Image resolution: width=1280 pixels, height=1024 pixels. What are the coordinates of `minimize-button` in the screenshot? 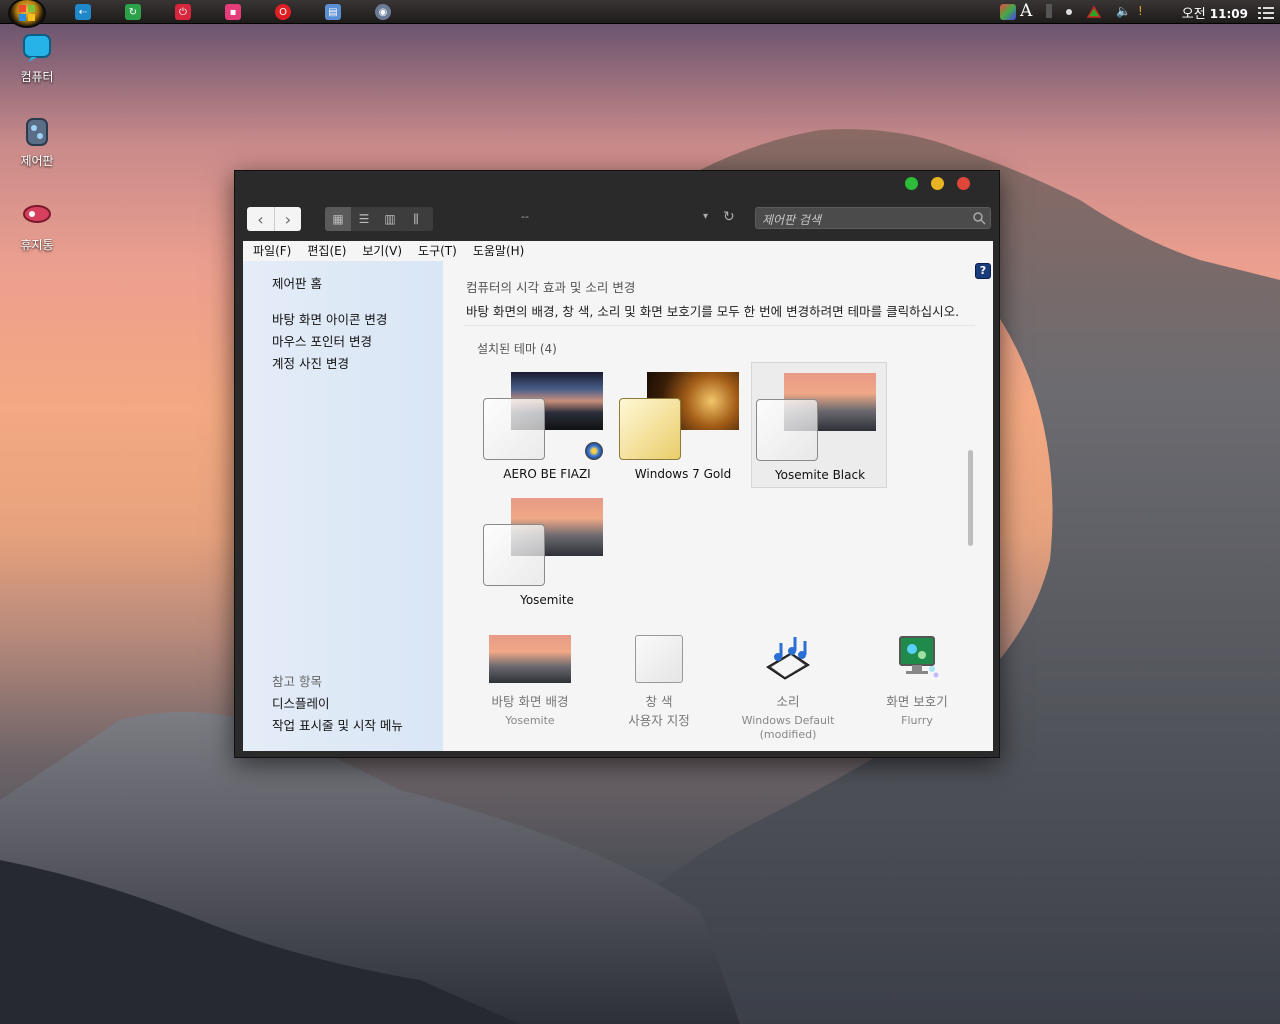 It's located at (937, 183).